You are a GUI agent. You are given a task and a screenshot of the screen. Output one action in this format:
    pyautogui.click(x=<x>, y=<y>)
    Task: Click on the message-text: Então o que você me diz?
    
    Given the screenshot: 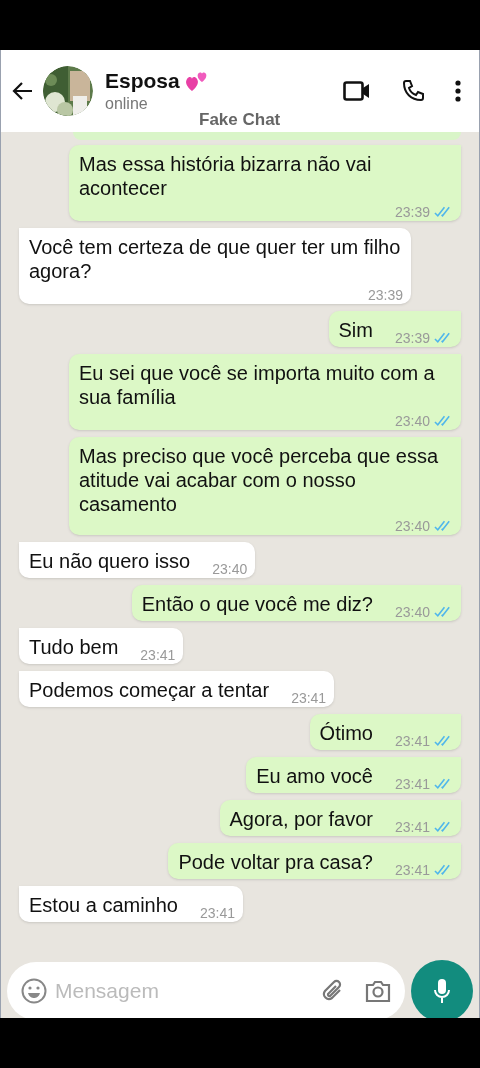 What is the action you would take?
    pyautogui.click(x=257, y=604)
    